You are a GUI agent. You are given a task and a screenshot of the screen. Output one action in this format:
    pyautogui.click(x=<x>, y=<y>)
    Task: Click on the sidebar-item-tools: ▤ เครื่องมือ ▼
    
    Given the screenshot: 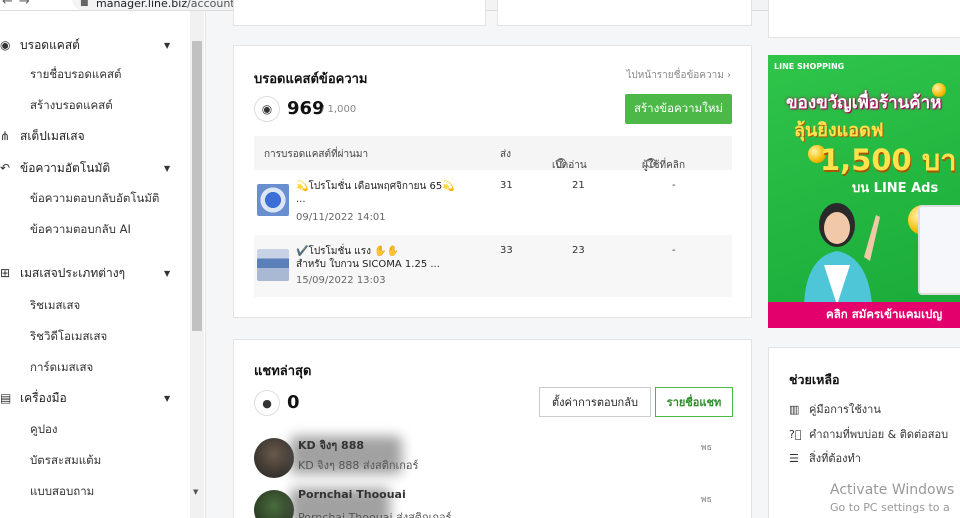 What is the action you would take?
    pyautogui.click(x=95, y=398)
    